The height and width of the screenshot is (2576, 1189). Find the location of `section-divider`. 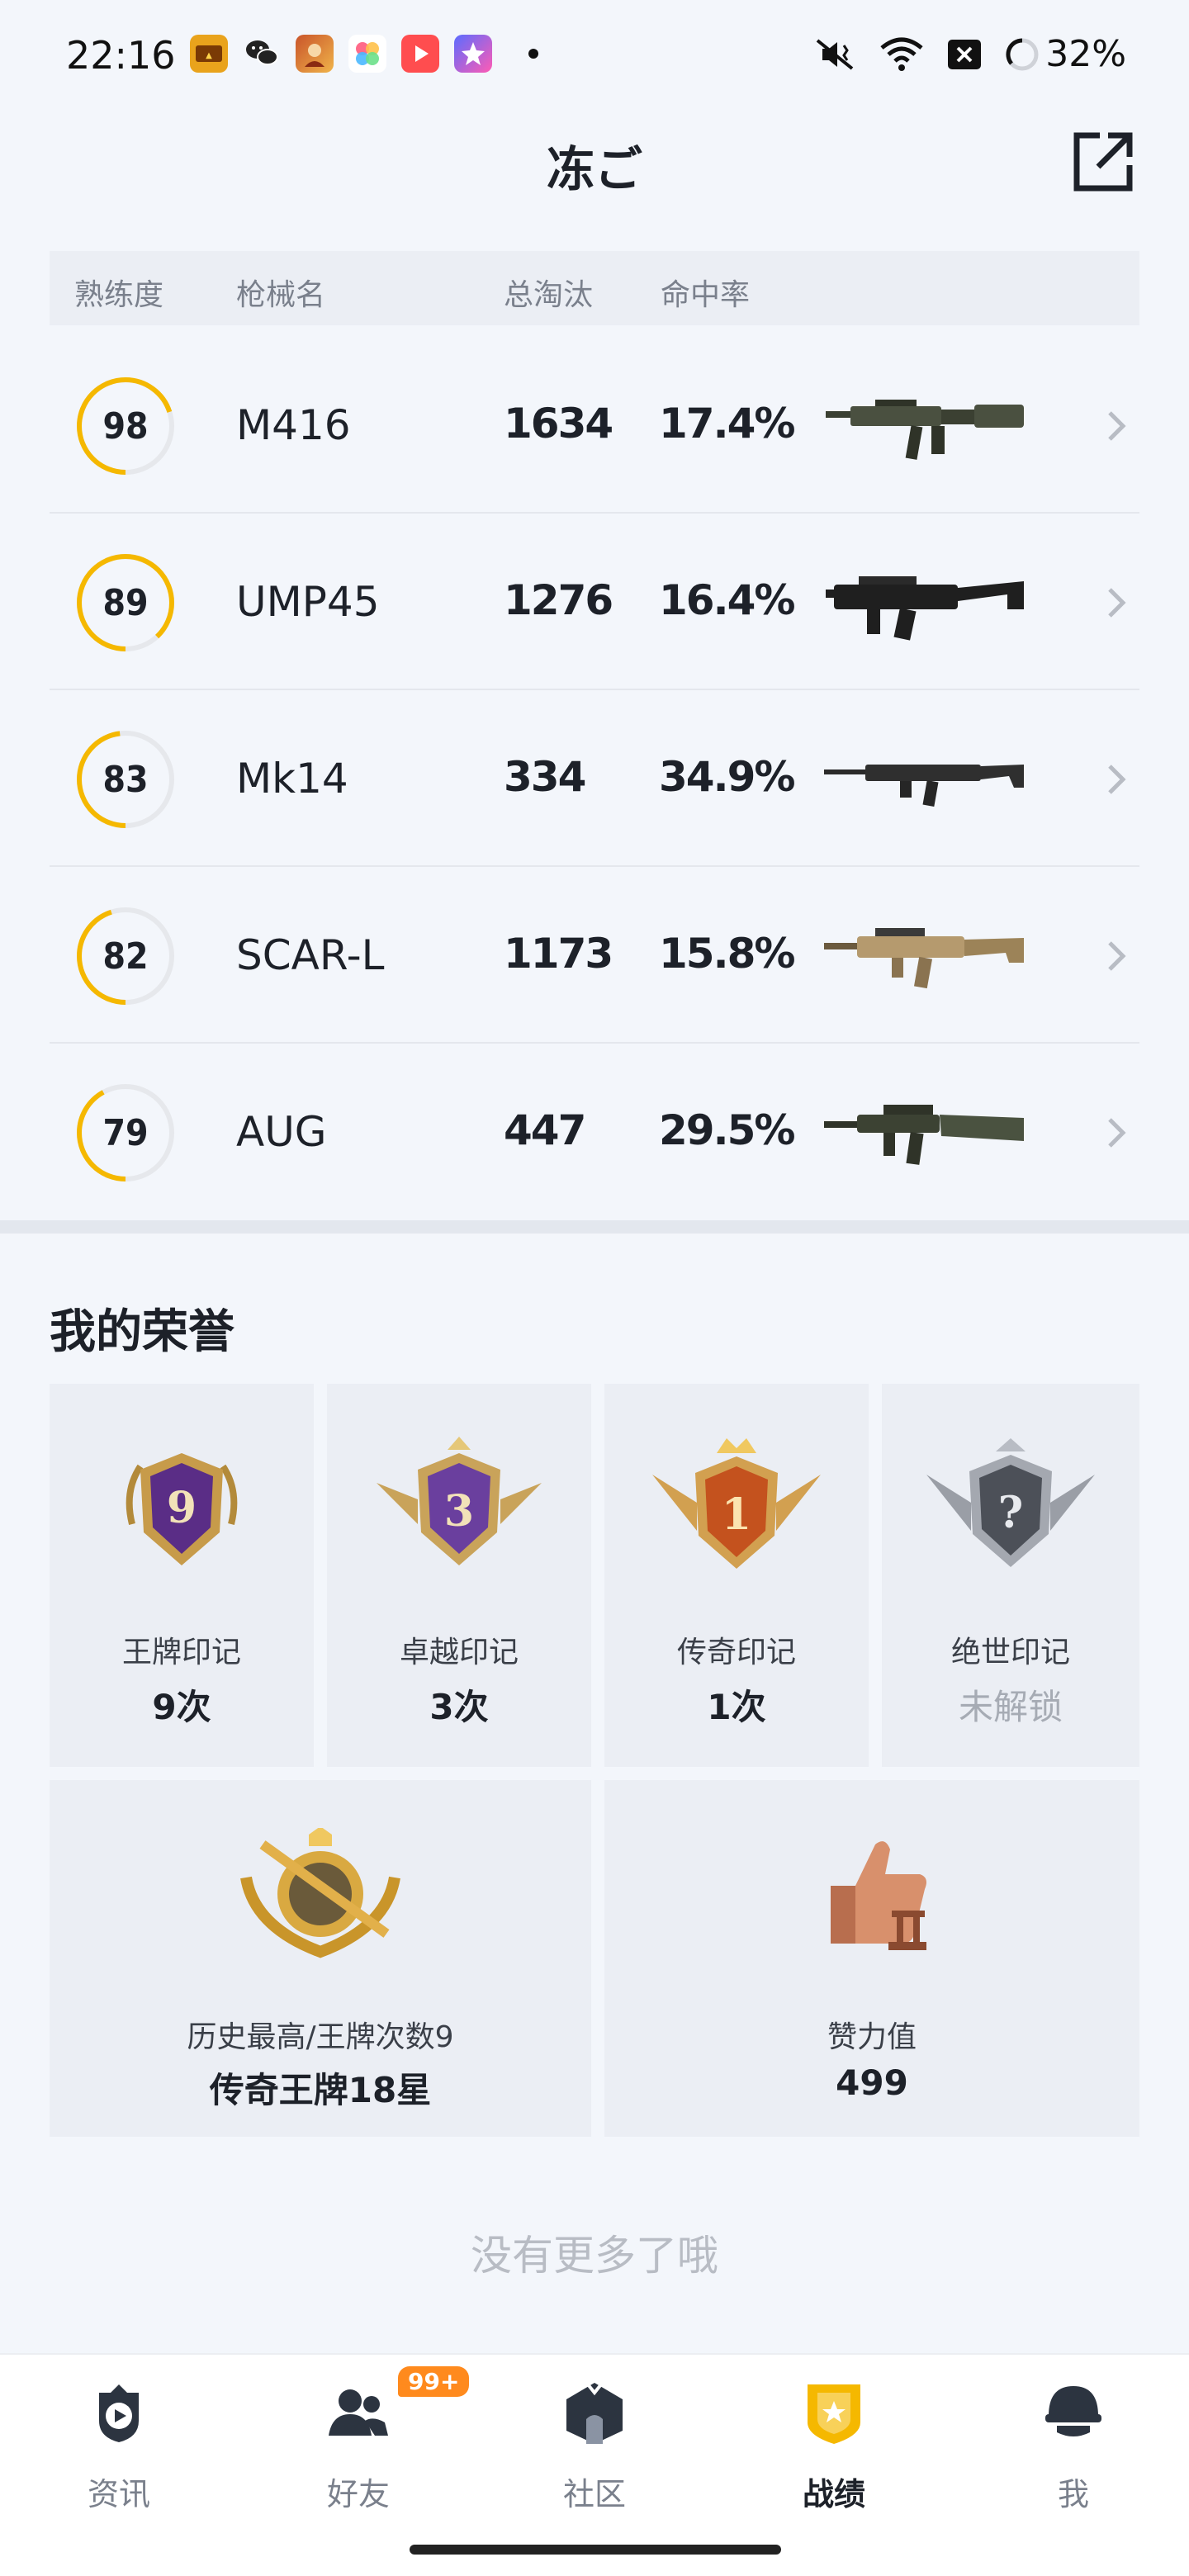

section-divider is located at coordinates (594, 1227).